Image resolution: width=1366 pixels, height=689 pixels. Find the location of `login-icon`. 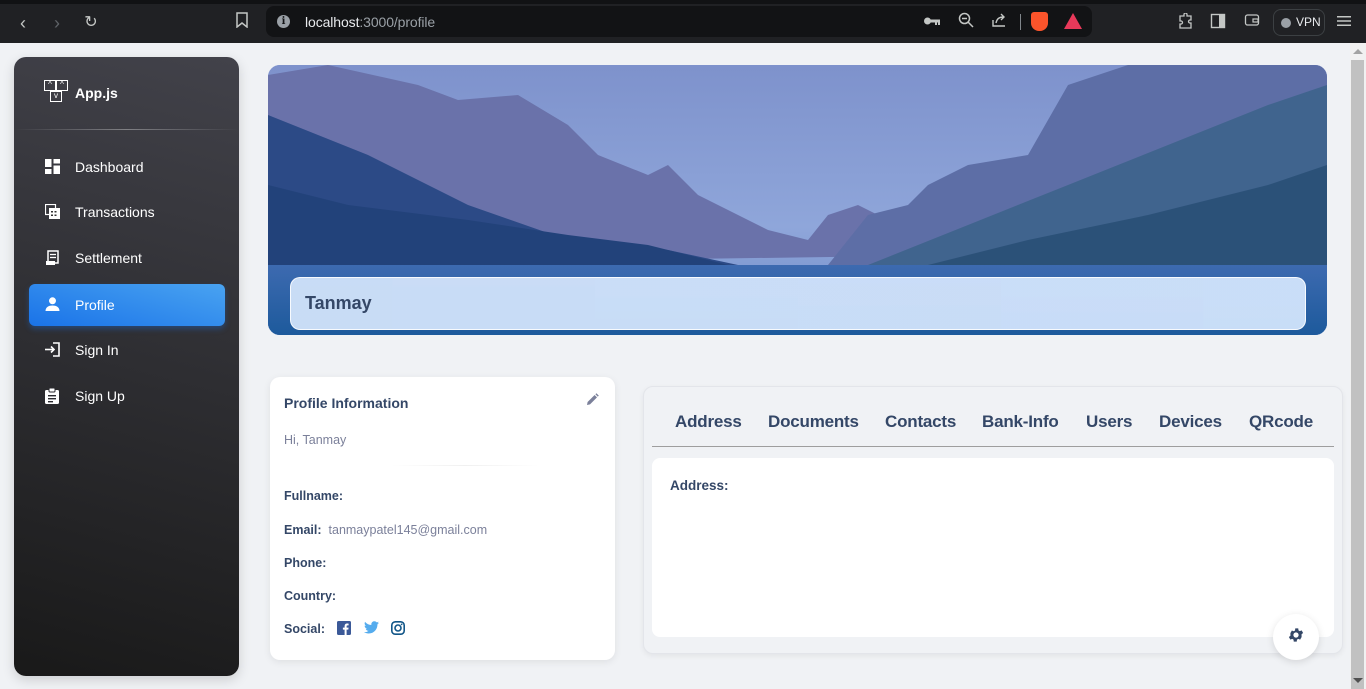

login-icon is located at coordinates (52, 350).